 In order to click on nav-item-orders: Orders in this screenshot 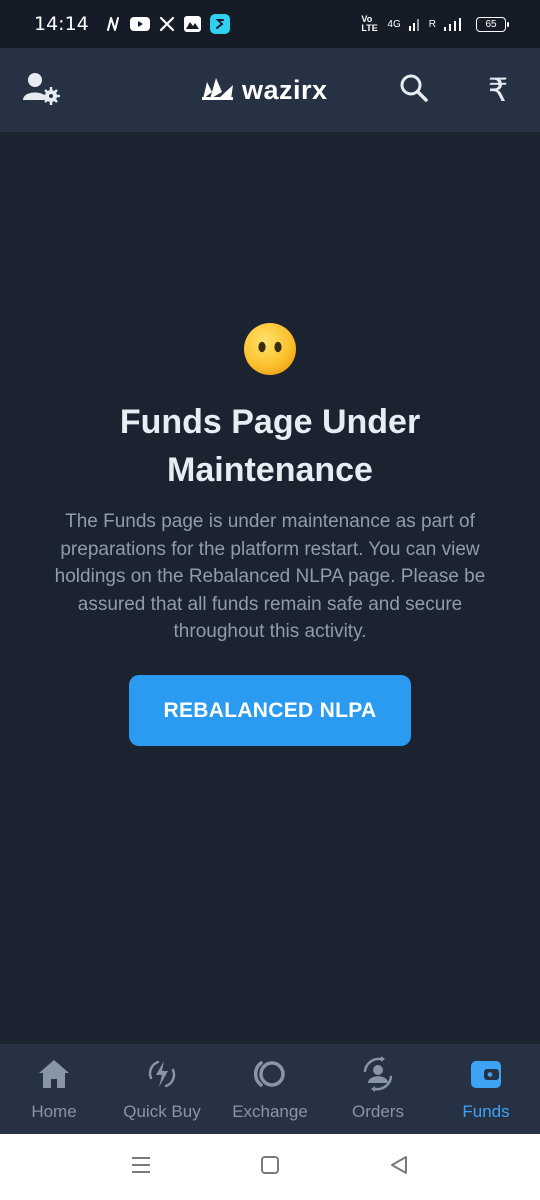, I will do `click(378, 1089)`.